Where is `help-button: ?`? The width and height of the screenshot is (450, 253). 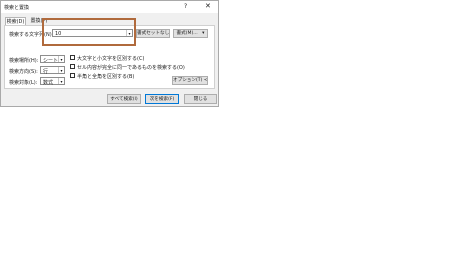 help-button: ? is located at coordinates (185, 6).